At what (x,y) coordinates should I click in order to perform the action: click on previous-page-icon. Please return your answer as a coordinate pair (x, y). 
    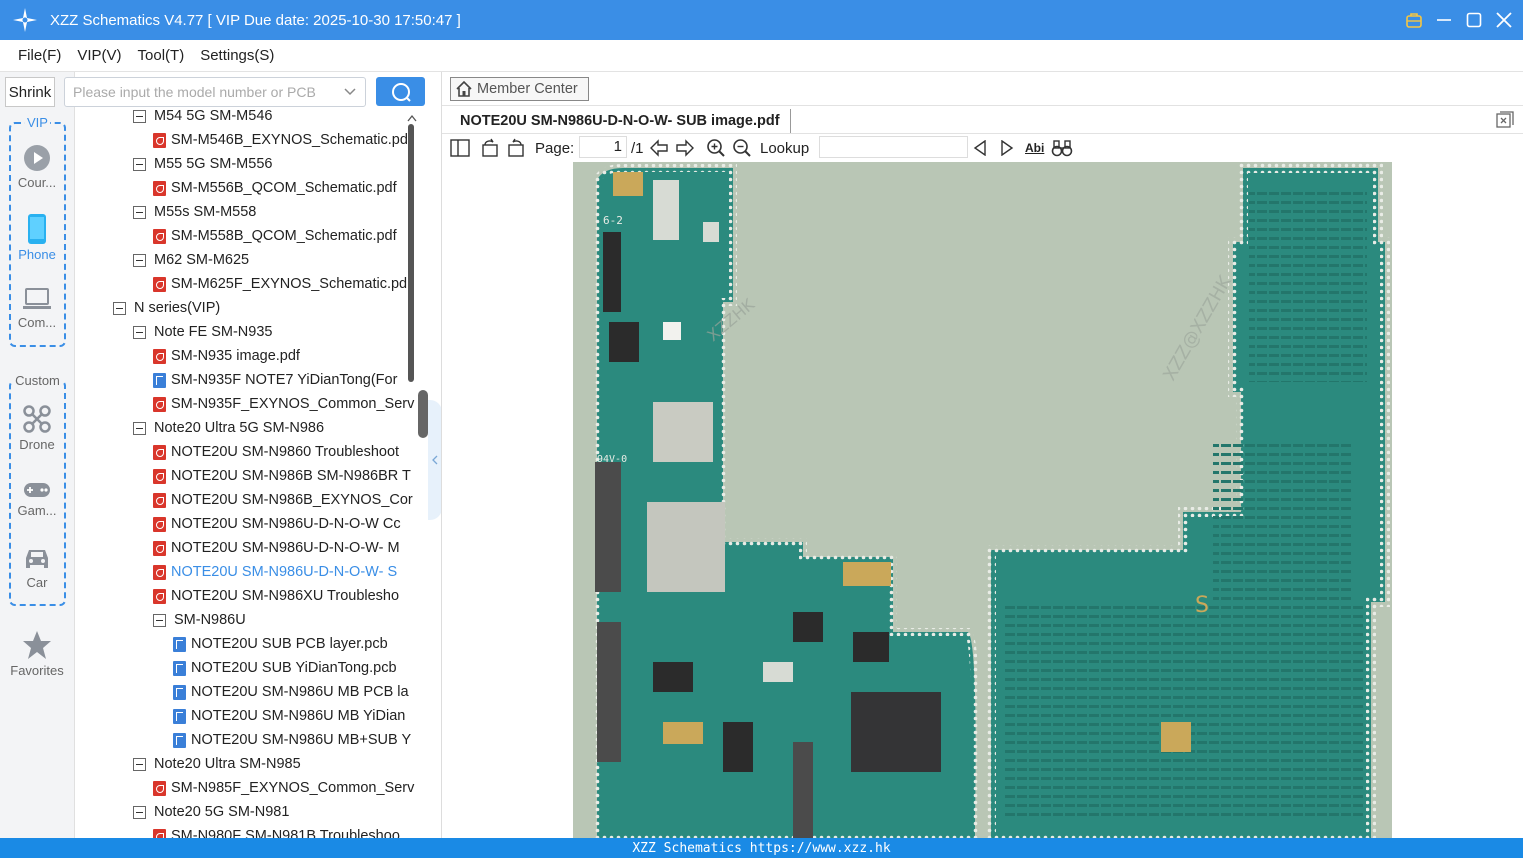
    Looking at the image, I should click on (659, 148).